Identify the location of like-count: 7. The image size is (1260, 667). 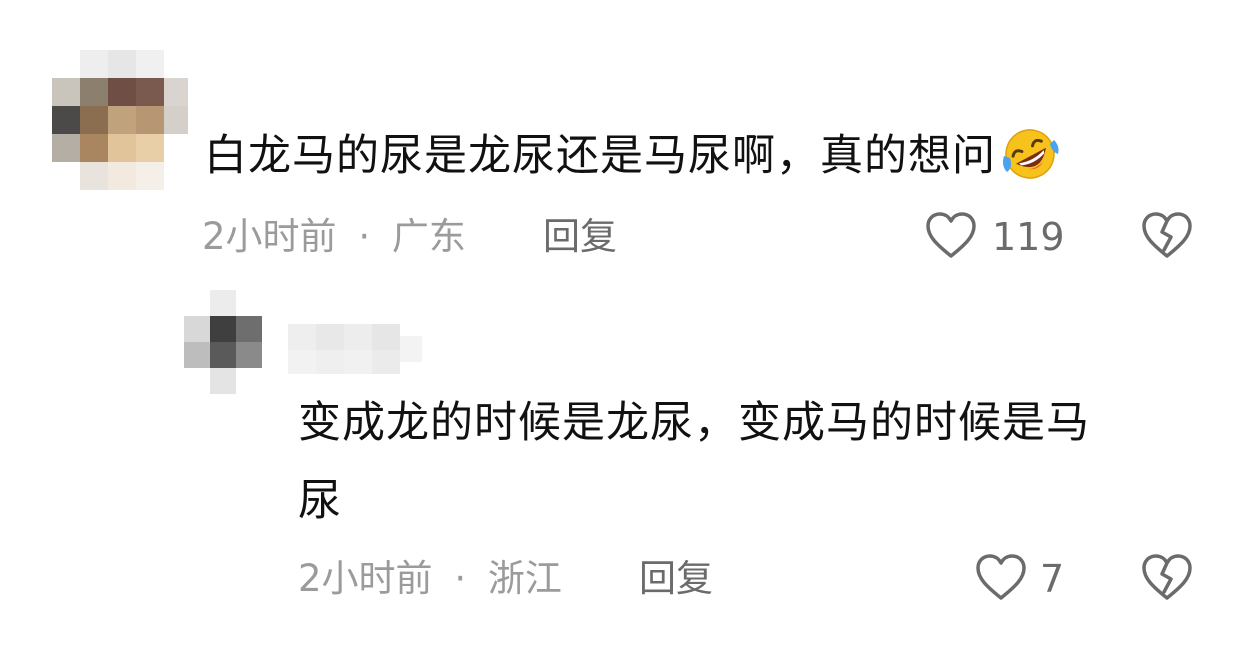
(1052, 579).